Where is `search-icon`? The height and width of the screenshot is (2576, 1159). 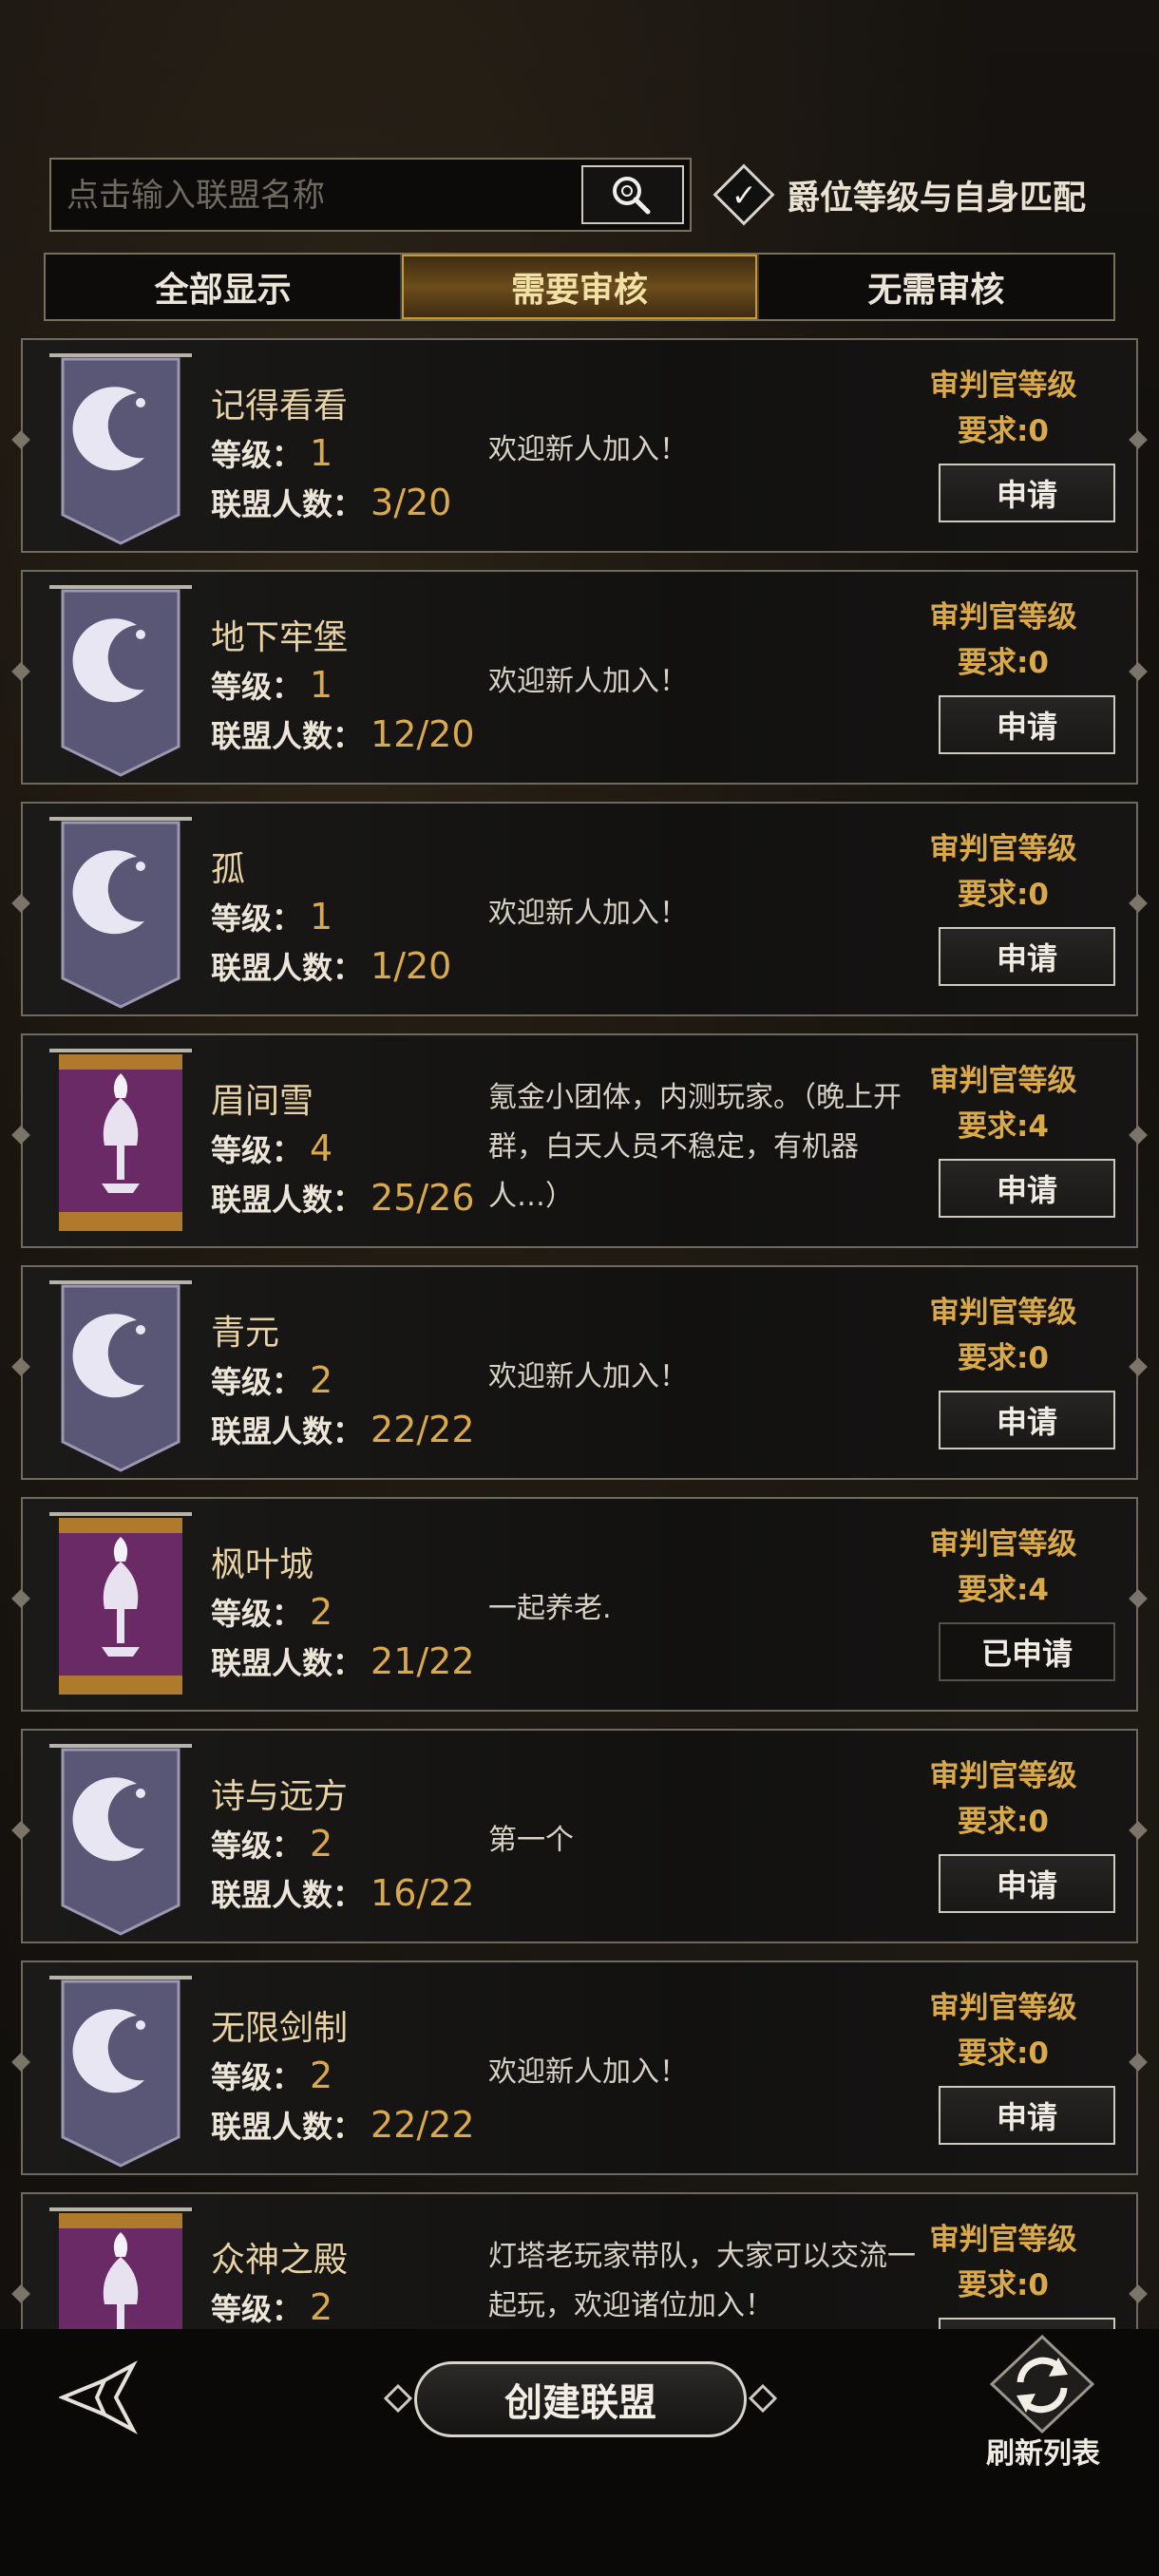
search-icon is located at coordinates (632, 196).